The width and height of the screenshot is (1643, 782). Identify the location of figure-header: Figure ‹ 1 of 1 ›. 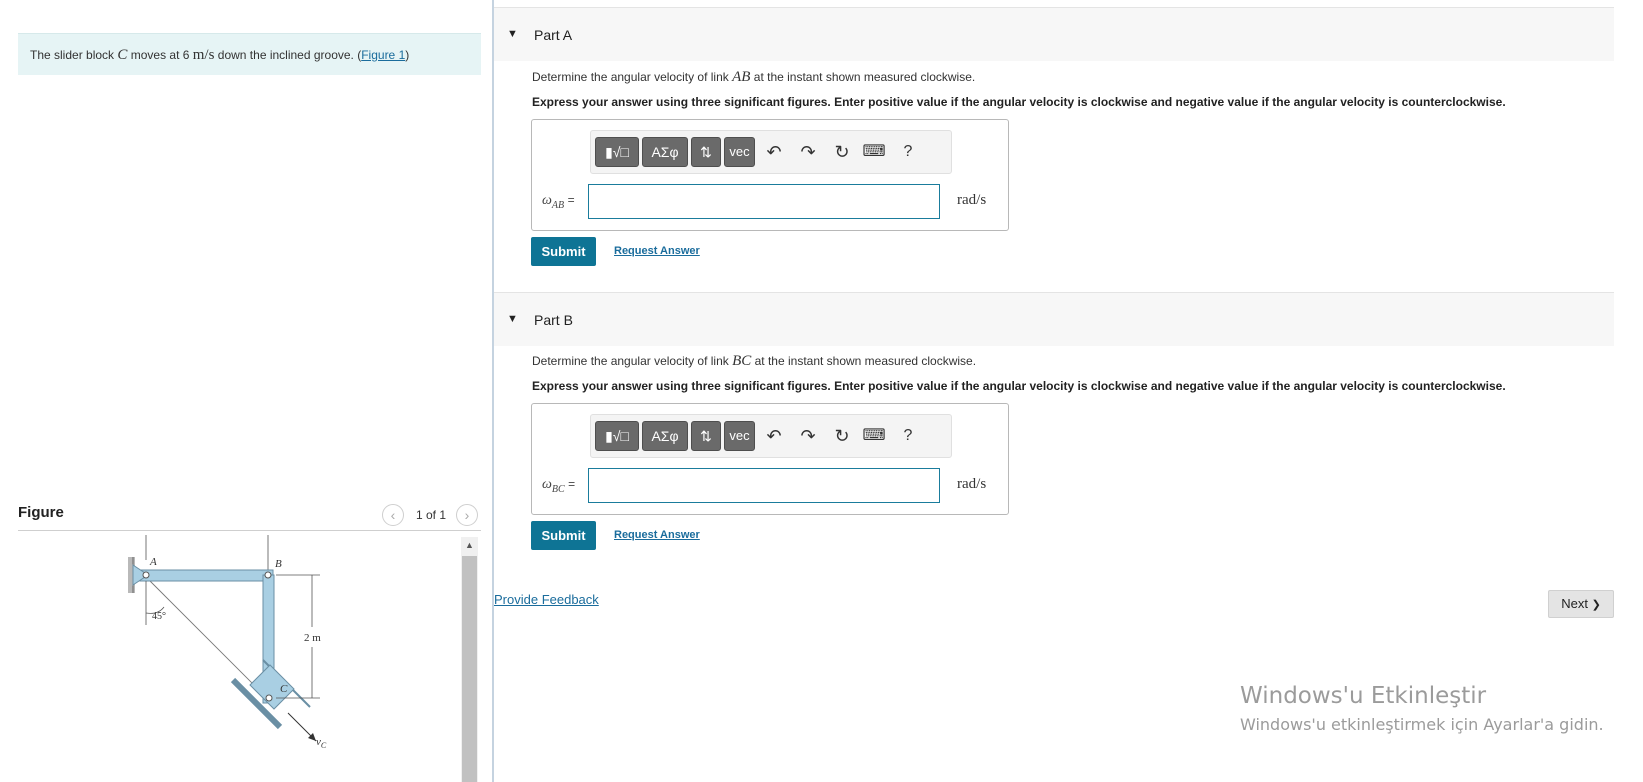
(249, 516).